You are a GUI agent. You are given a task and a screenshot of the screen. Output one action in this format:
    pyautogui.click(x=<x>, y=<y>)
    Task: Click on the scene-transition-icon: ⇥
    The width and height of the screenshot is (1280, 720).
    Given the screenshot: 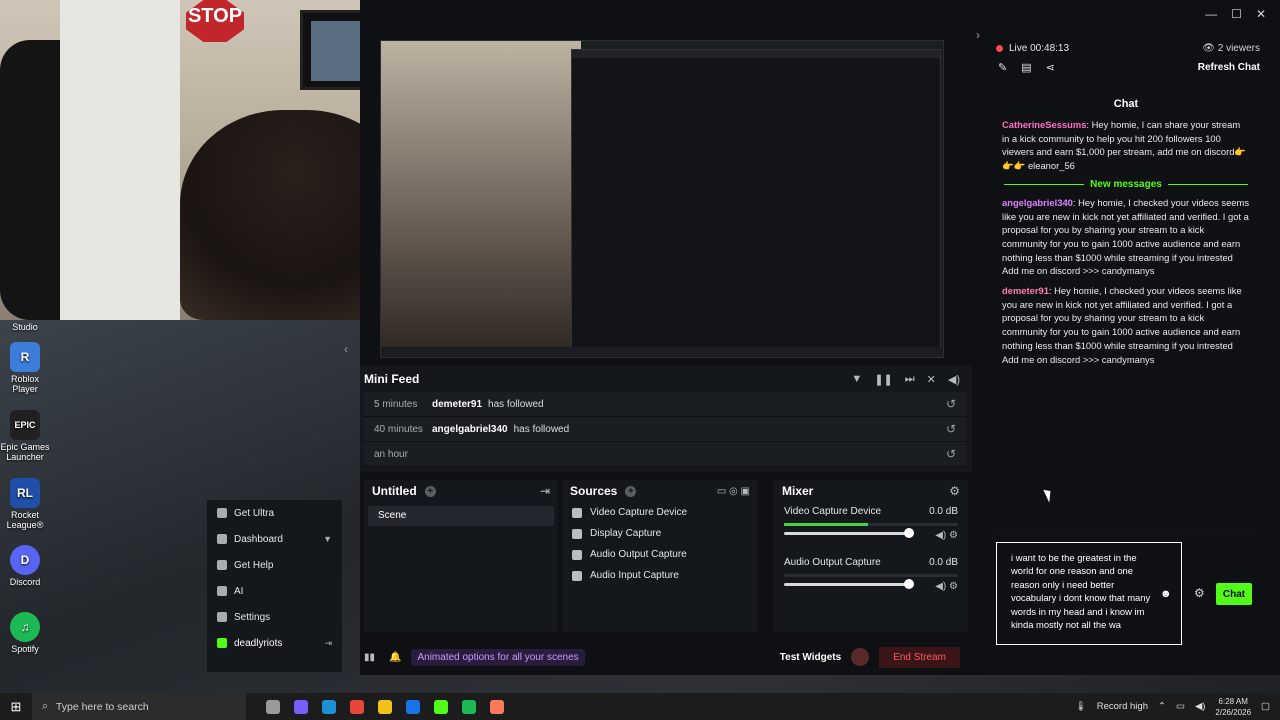 What is the action you would take?
    pyautogui.click(x=545, y=491)
    